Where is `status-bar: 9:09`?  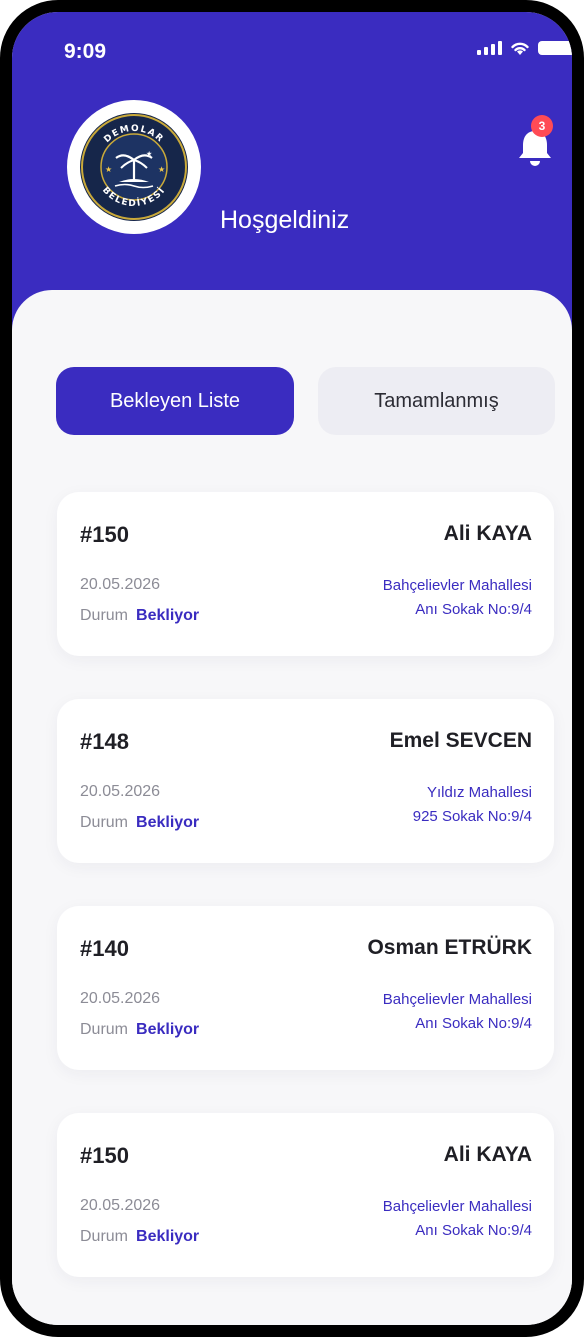 status-bar: 9:09 is located at coordinates (292, 42).